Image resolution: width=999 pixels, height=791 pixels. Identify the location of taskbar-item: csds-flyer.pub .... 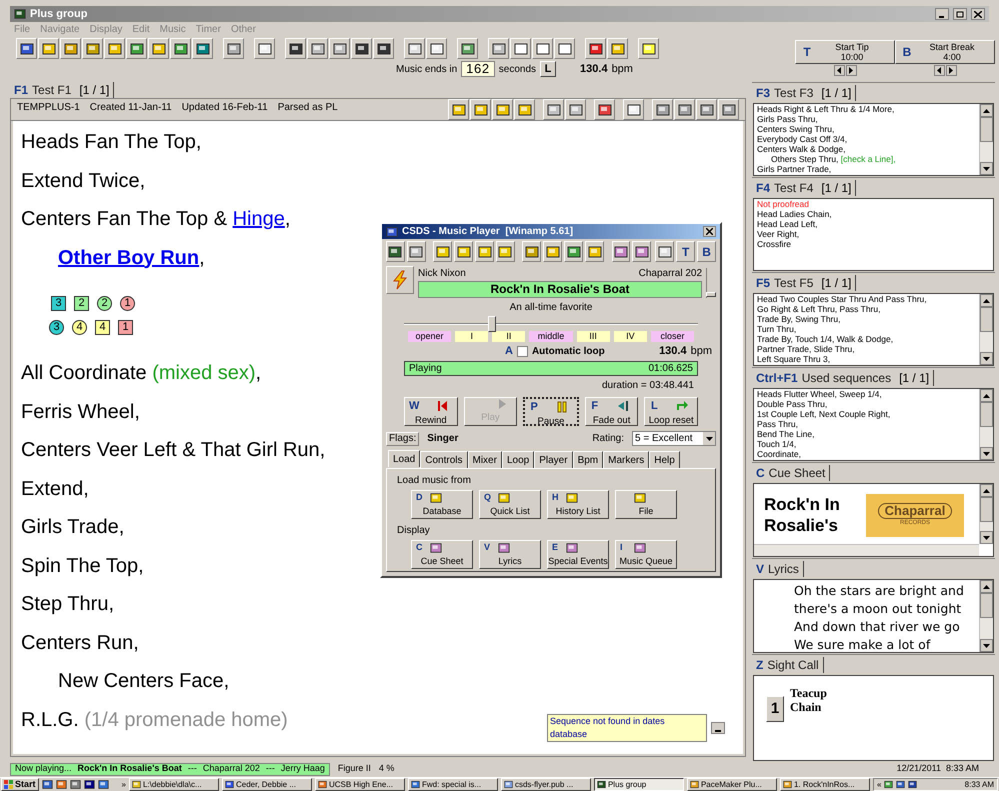
(545, 784).